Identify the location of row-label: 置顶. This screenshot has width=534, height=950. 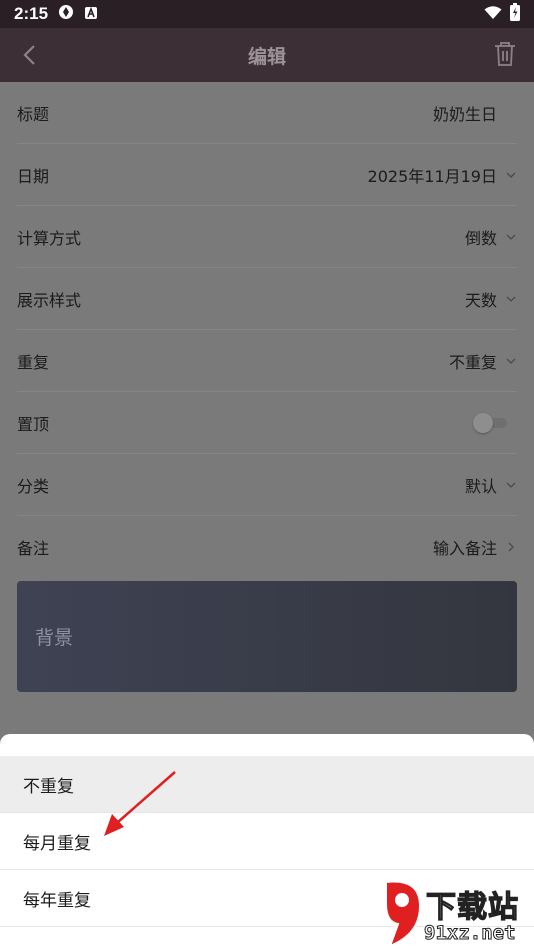
(33, 424).